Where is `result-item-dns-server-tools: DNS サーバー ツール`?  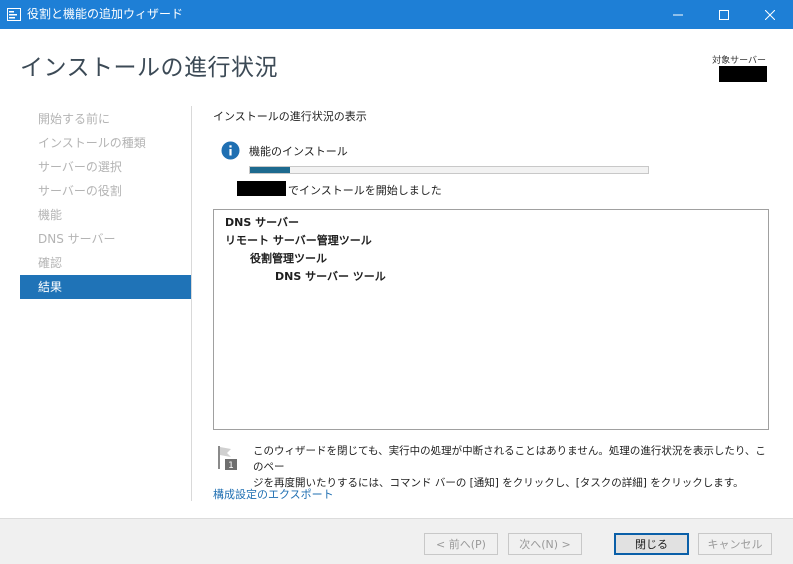
result-item-dns-server-tools: DNS サーバー ツール is located at coordinates (330, 276).